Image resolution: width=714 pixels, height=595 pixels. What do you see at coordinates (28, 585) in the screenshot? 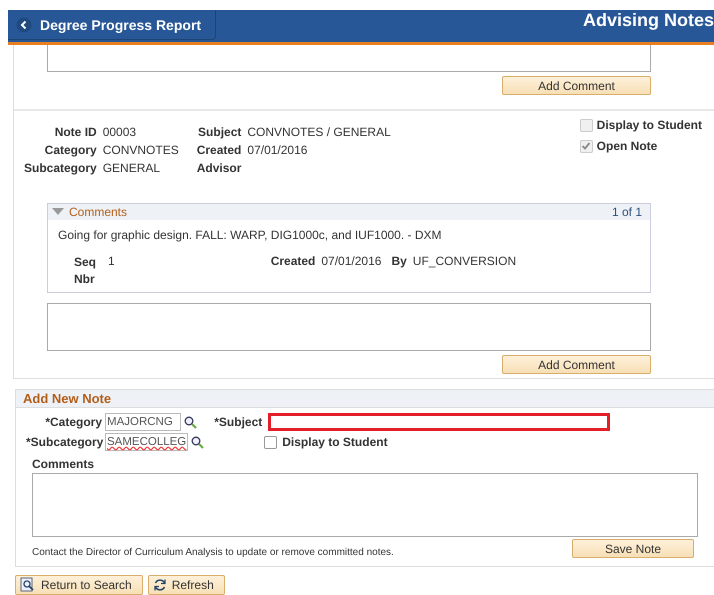
I see `magnifier-page-icon` at bounding box center [28, 585].